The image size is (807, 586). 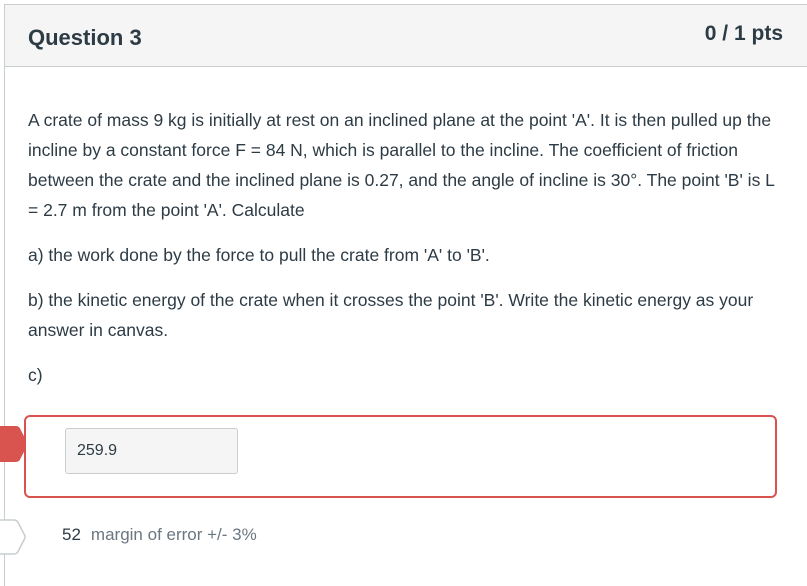 What do you see at coordinates (151, 451) in the screenshot?
I see `user-answer-field: 259.9` at bounding box center [151, 451].